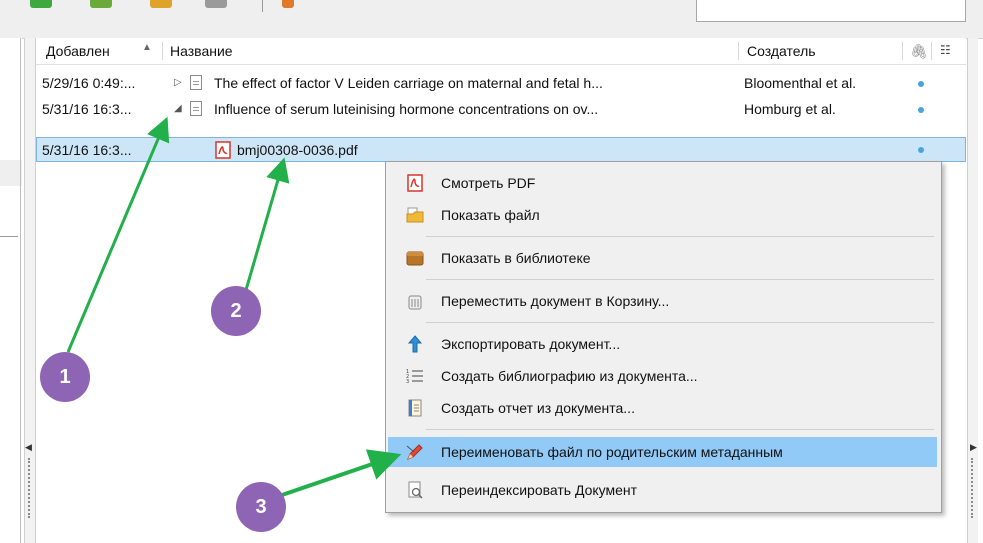 The height and width of the screenshot is (543, 983). Describe the element at coordinates (236, 311) in the screenshot. I see `annotation-badge-2: 2` at that location.